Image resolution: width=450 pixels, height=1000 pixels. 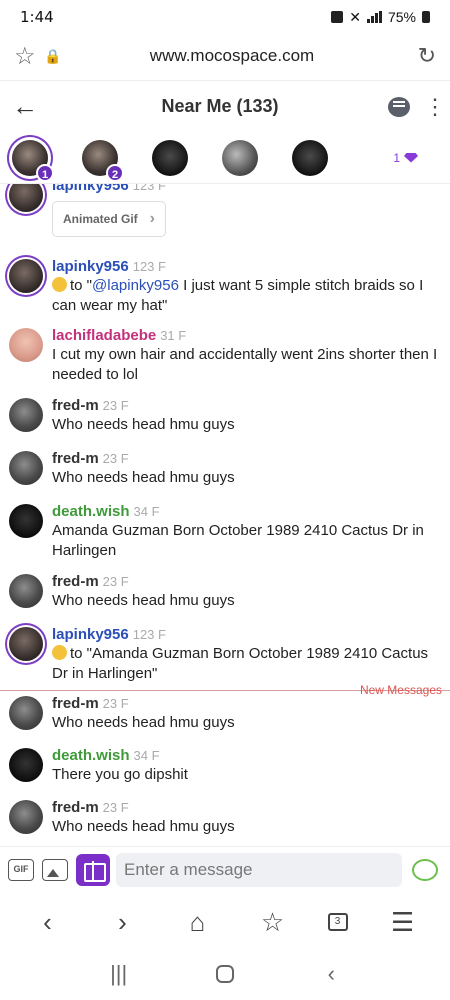 I want to click on gems-counter: 1, so click(x=405, y=158).